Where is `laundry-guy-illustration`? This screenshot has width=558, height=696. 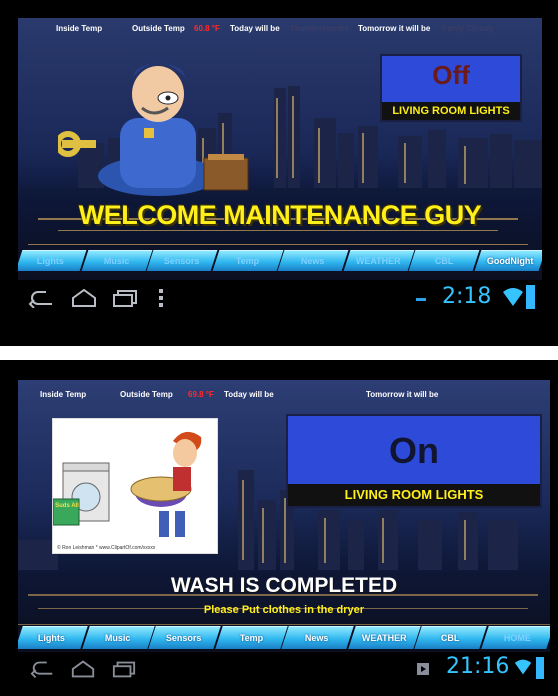
laundry-guy-illustration is located at coordinates (127, 484).